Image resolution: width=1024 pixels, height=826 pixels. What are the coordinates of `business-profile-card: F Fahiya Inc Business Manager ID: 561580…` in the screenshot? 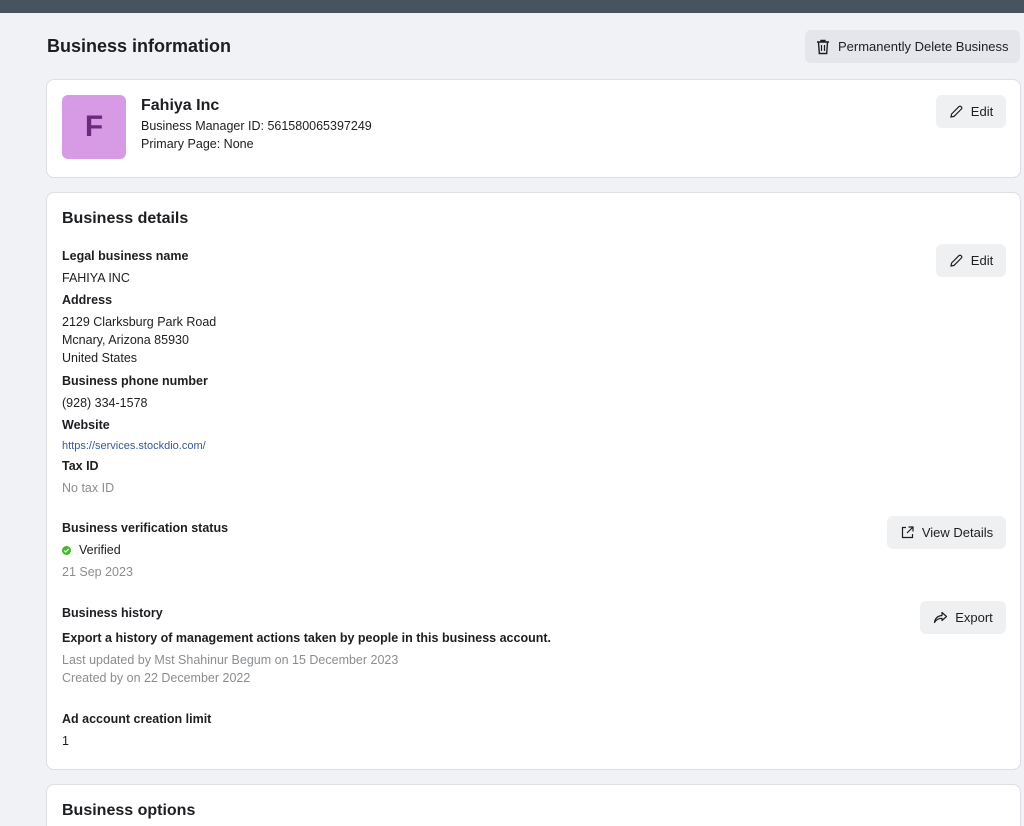 It's located at (533, 128).